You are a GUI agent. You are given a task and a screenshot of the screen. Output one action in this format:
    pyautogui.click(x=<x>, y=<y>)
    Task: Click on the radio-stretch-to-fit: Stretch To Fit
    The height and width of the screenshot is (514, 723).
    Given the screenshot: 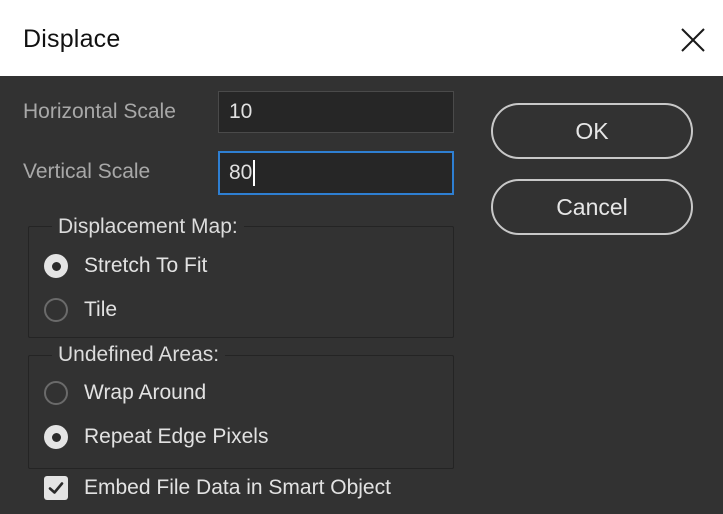 What is the action you would take?
    pyautogui.click(x=125, y=266)
    